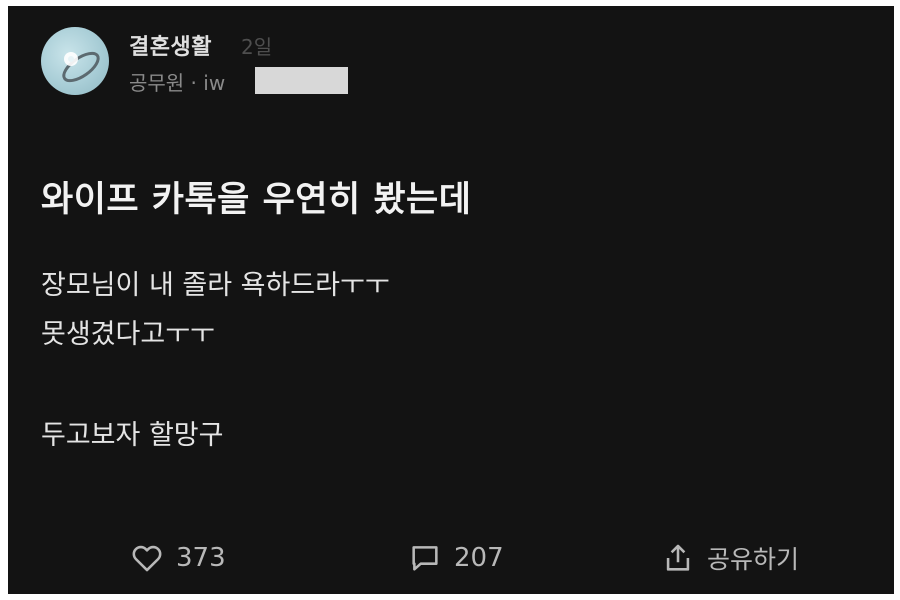 Image resolution: width=900 pixels, height=600 pixels. I want to click on board-avatar, so click(75, 61).